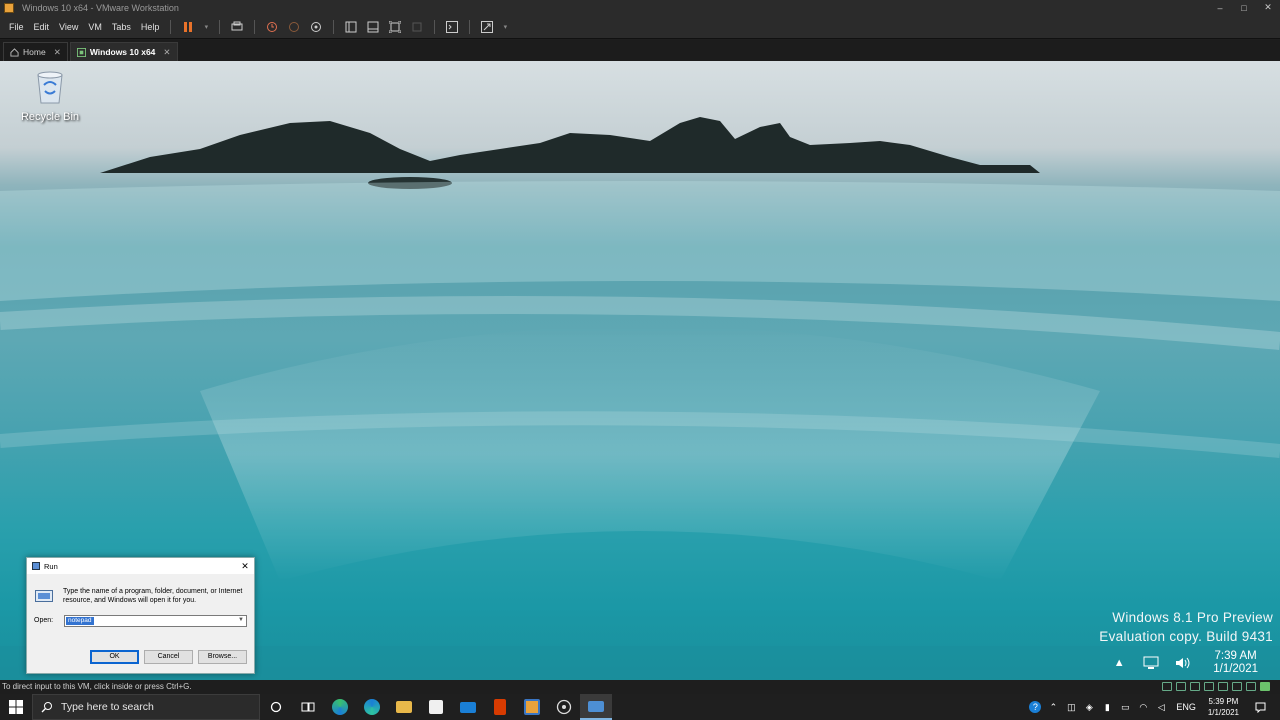 Image resolution: width=1280 pixels, height=720 pixels. What do you see at coordinates (1143, 707) in the screenshot?
I see `wifi-icon: ◠` at bounding box center [1143, 707].